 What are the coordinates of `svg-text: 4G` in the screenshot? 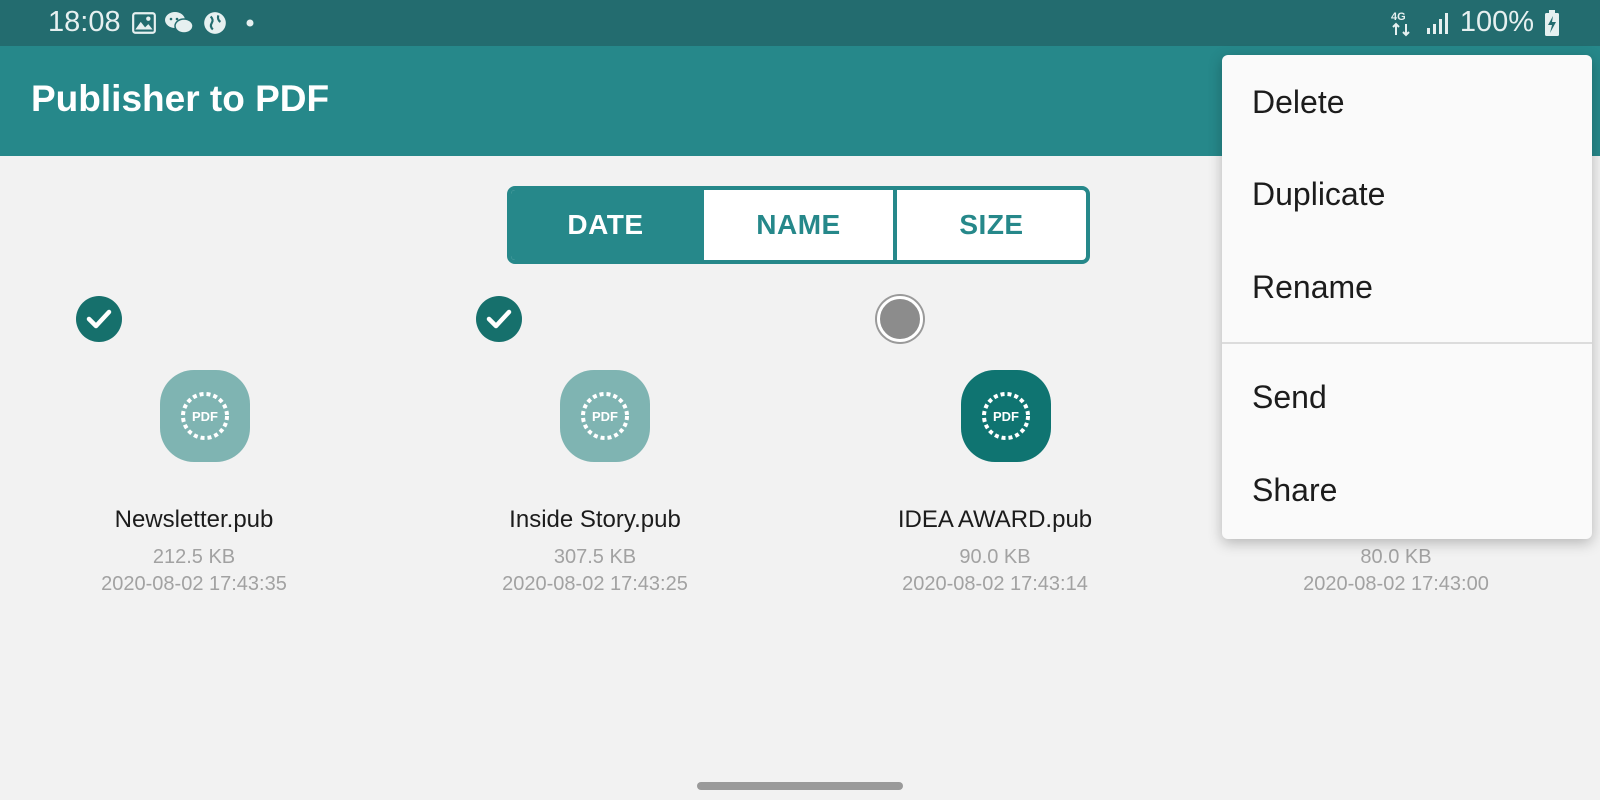 It's located at (1398, 17).